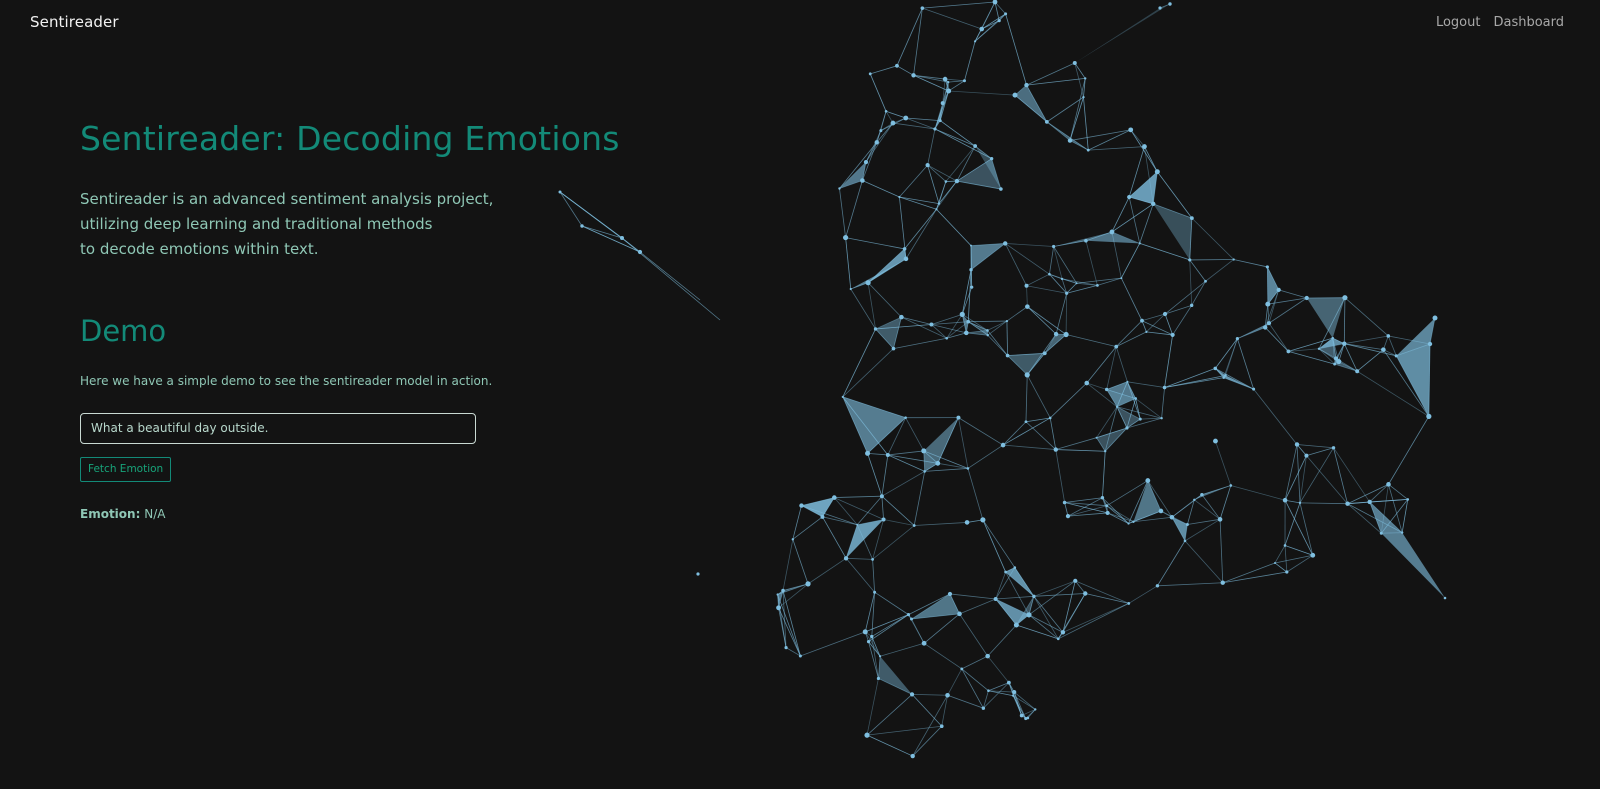 The width and height of the screenshot is (1600, 789). What do you see at coordinates (199, 248) in the screenshot?
I see `hero-line: to decode emotions within text.` at bounding box center [199, 248].